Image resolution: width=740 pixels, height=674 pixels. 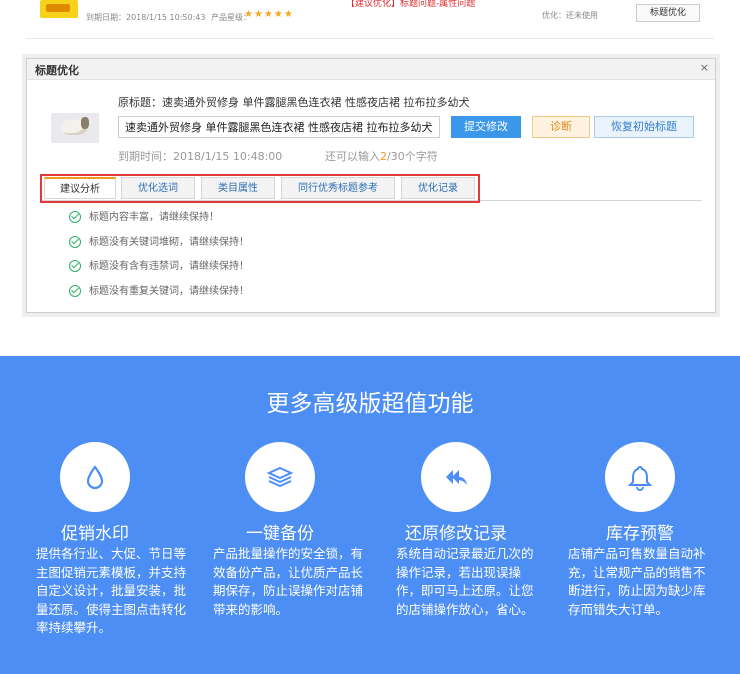 I want to click on water-drop-icon, so click(x=95, y=477).